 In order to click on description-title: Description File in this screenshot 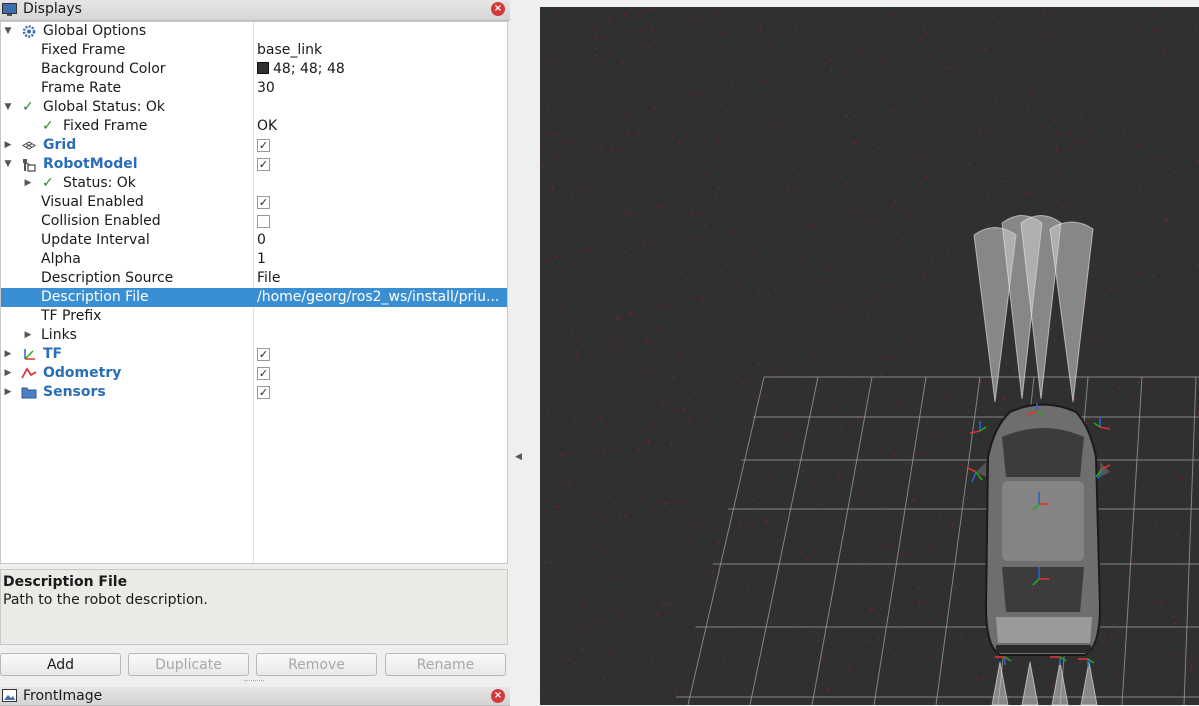, I will do `click(65, 582)`.